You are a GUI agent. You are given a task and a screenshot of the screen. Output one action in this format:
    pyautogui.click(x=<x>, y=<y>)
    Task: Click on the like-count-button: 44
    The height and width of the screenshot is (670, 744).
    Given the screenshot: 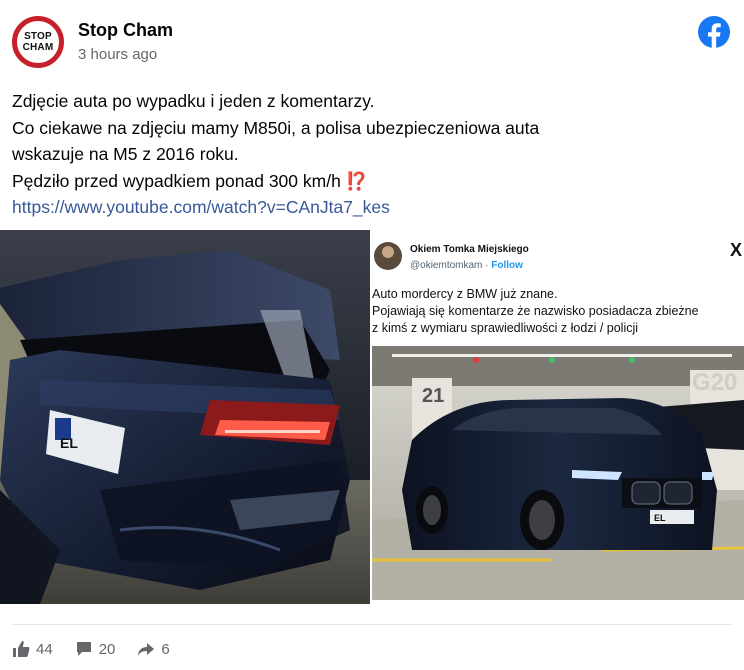 What is the action you would take?
    pyautogui.click(x=32, y=649)
    